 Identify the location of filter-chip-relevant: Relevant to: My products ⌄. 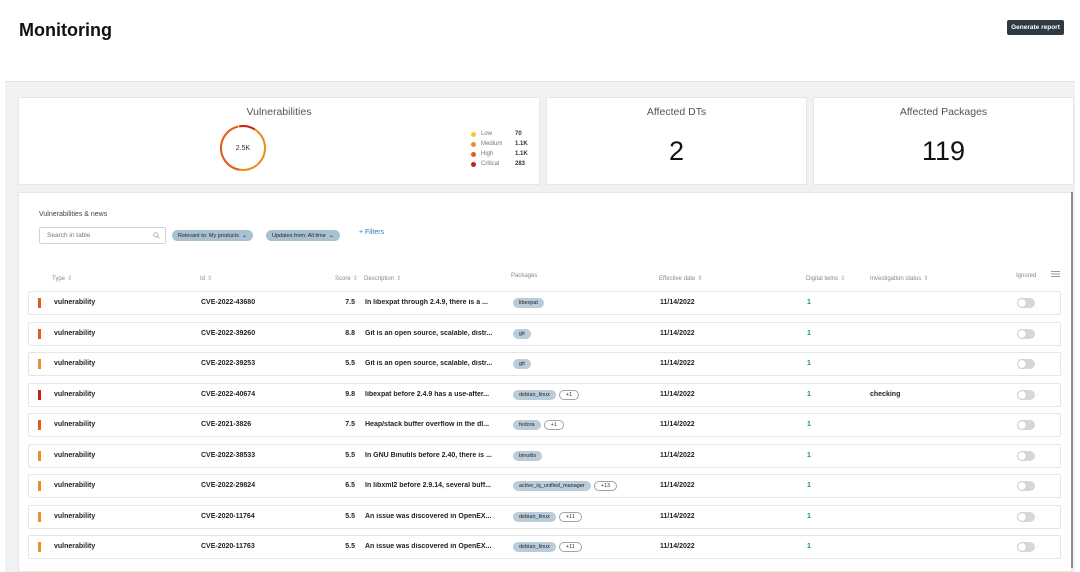
(212, 235).